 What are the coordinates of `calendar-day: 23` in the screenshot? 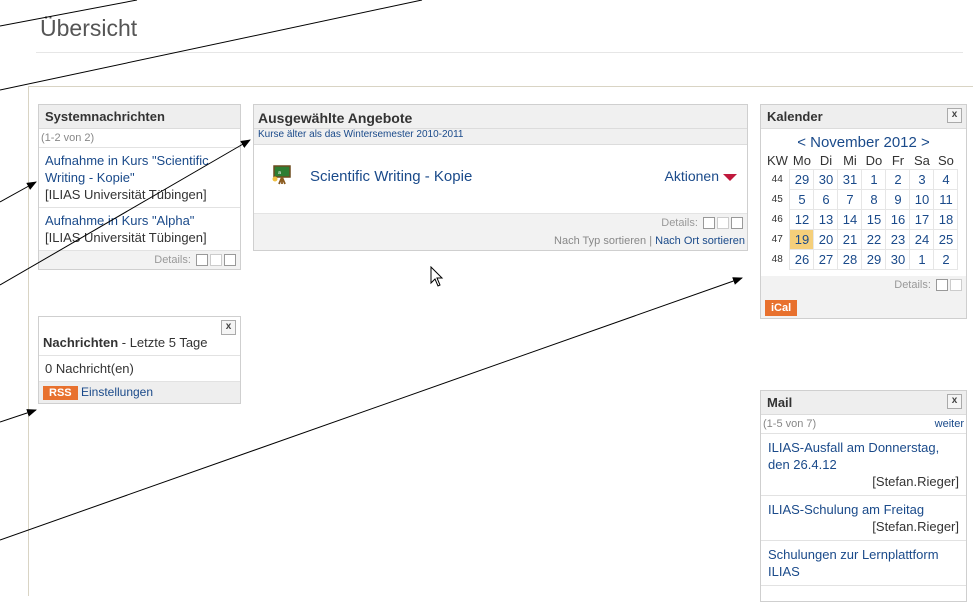 It's located at (898, 239).